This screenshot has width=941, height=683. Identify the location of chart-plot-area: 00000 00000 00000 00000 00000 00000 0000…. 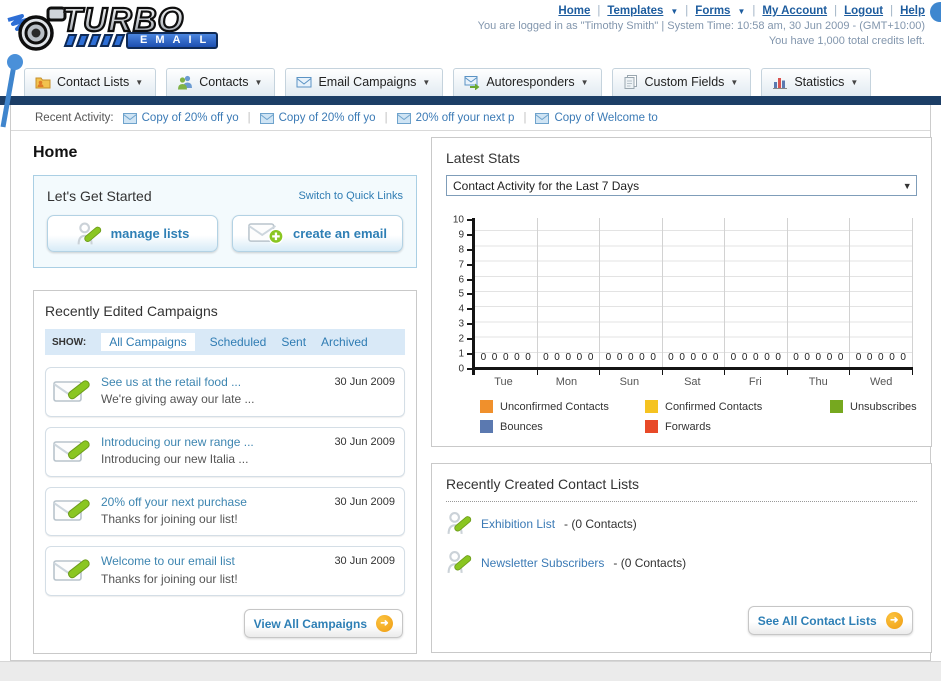
(692, 294).